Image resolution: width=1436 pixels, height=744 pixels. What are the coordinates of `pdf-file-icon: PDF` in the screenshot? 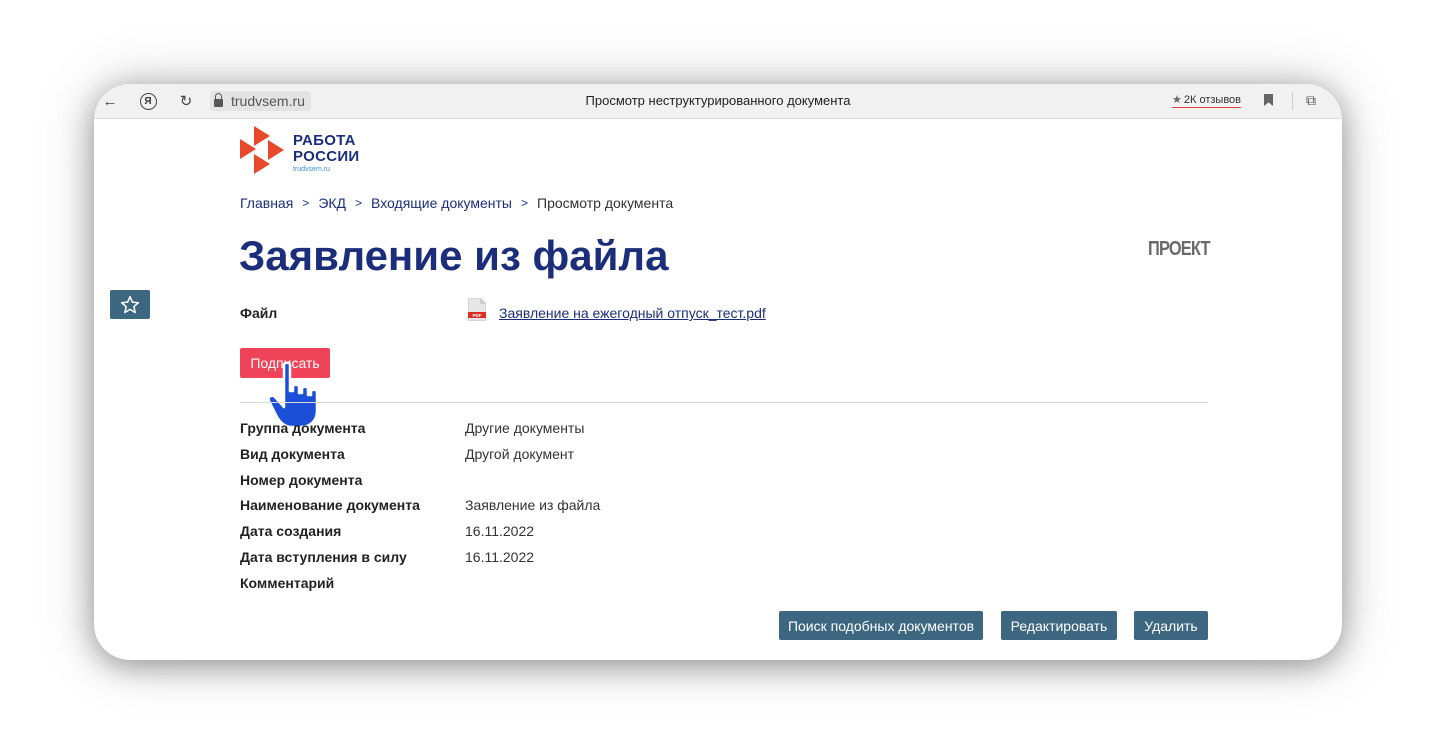 It's located at (477, 309).